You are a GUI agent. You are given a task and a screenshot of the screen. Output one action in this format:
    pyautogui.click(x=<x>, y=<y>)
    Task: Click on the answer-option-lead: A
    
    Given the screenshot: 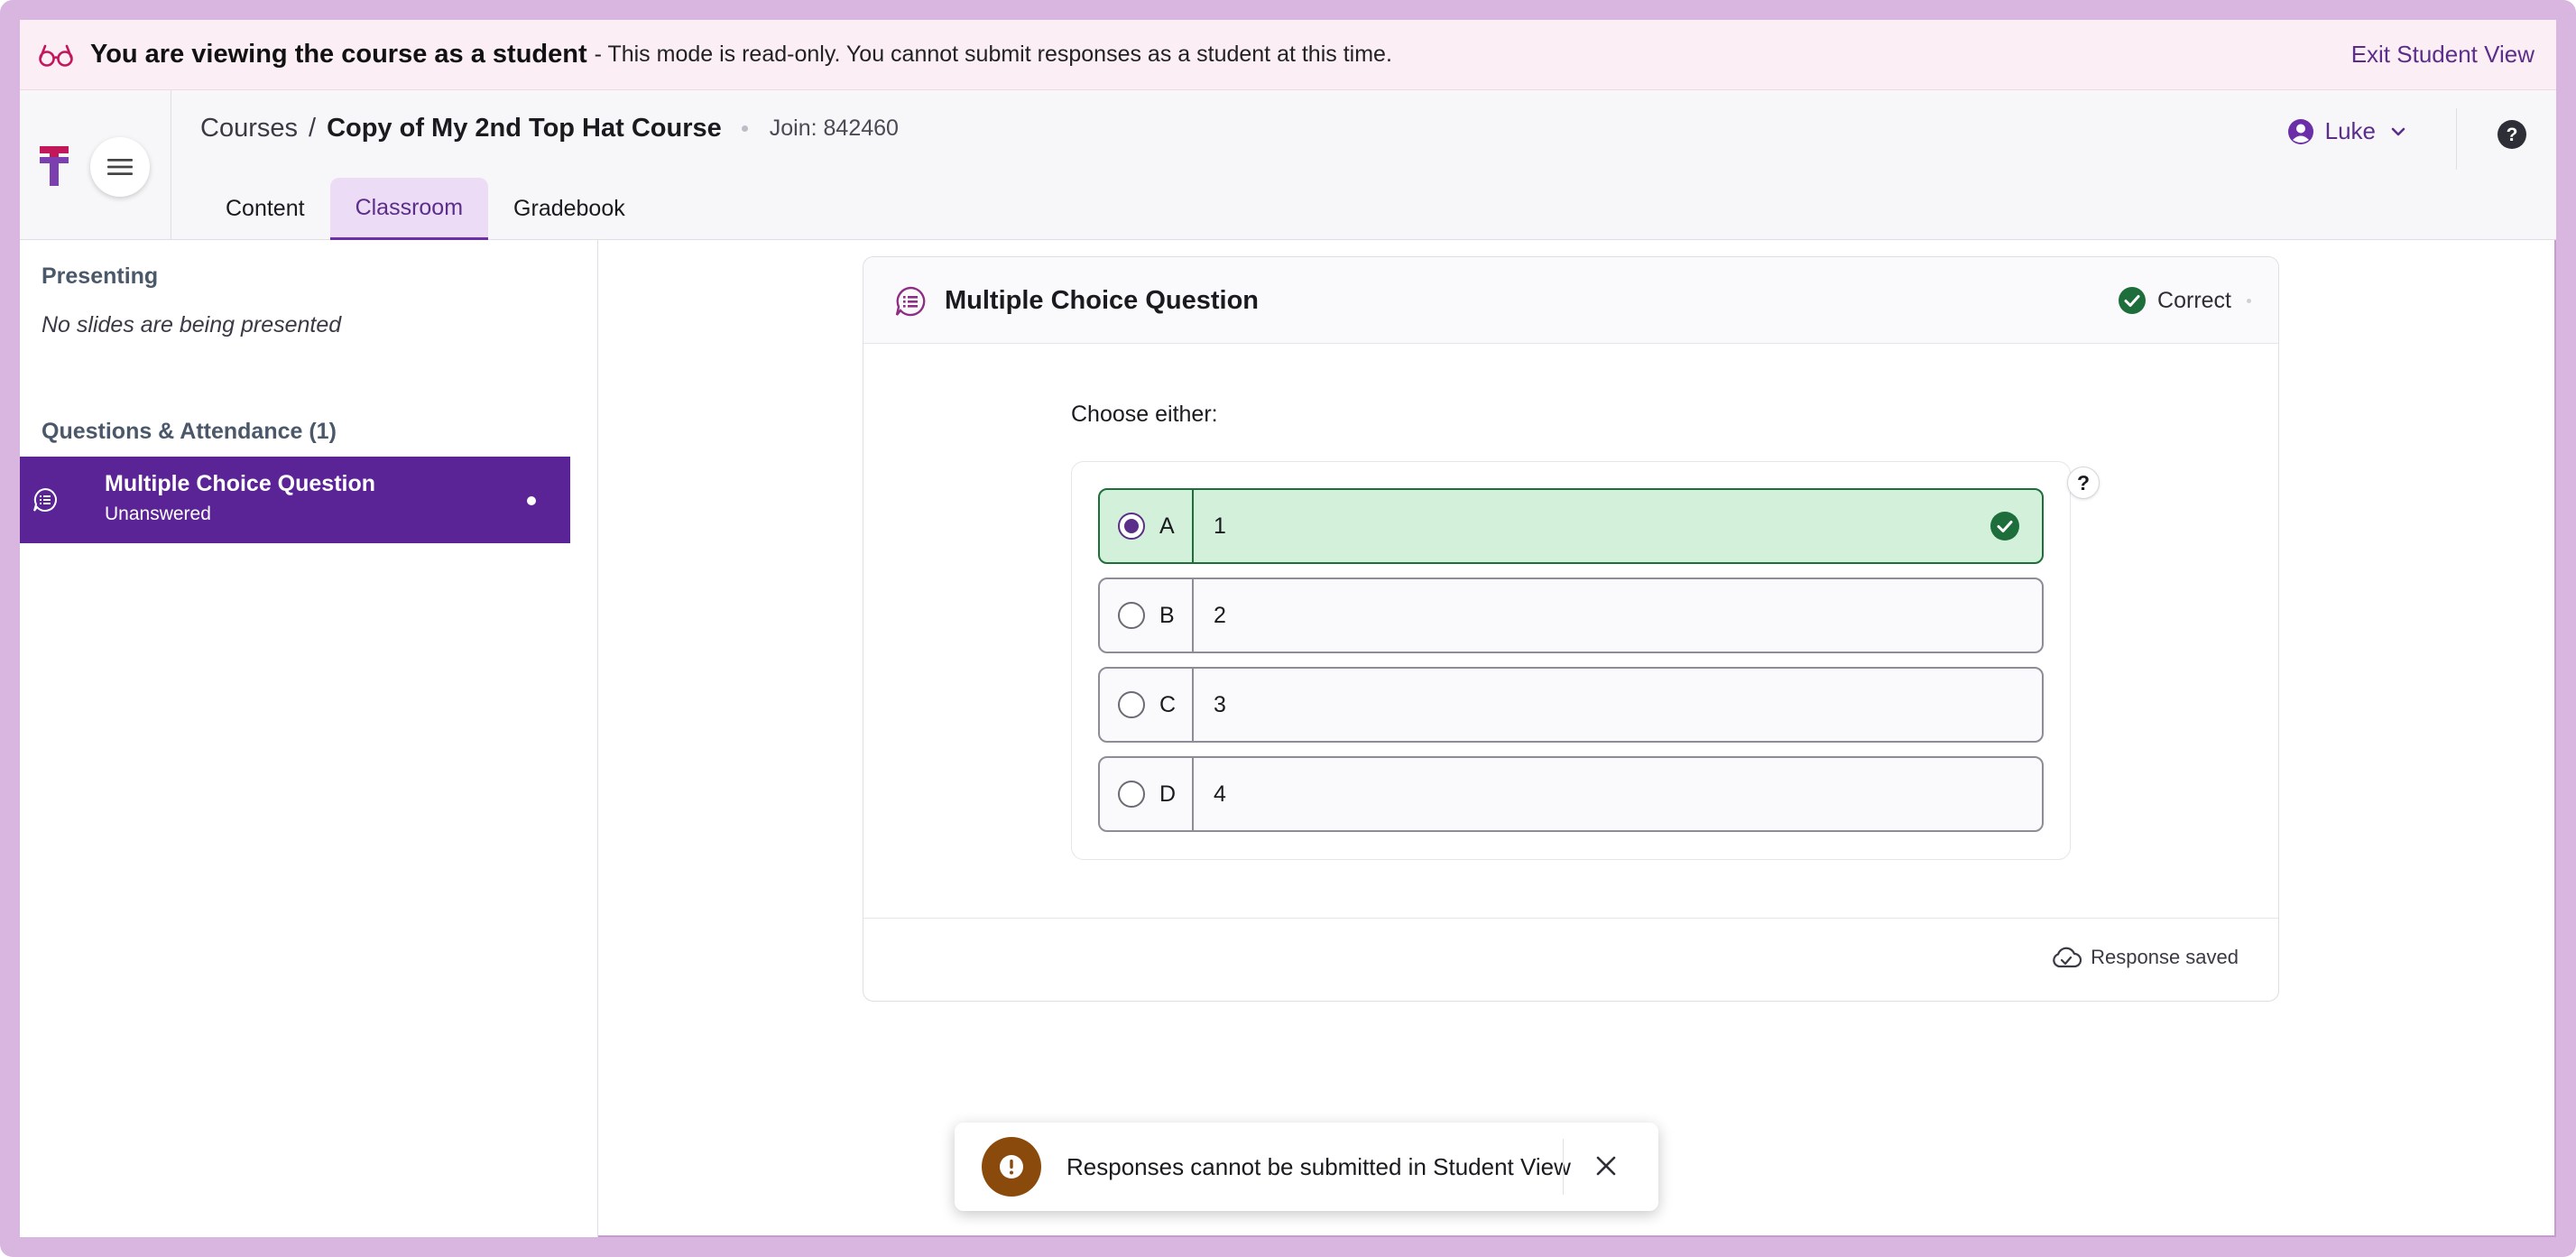 What is the action you would take?
    pyautogui.click(x=1147, y=526)
    